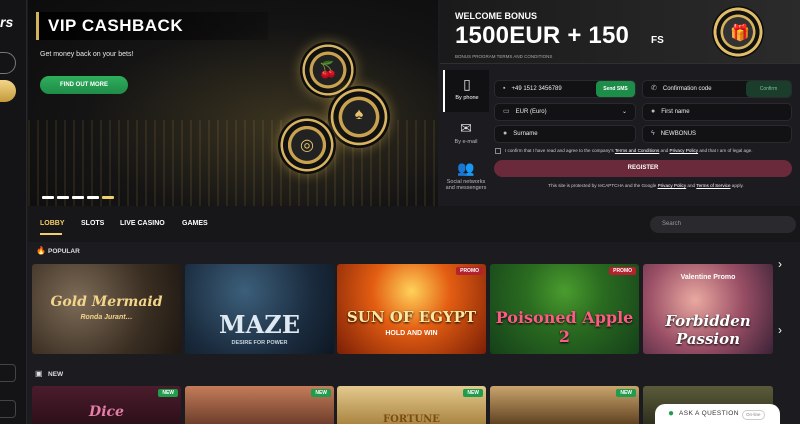  Describe the element at coordinates (87, 54) in the screenshot. I see `hero-subtitle: Get money back on your bets!` at that location.